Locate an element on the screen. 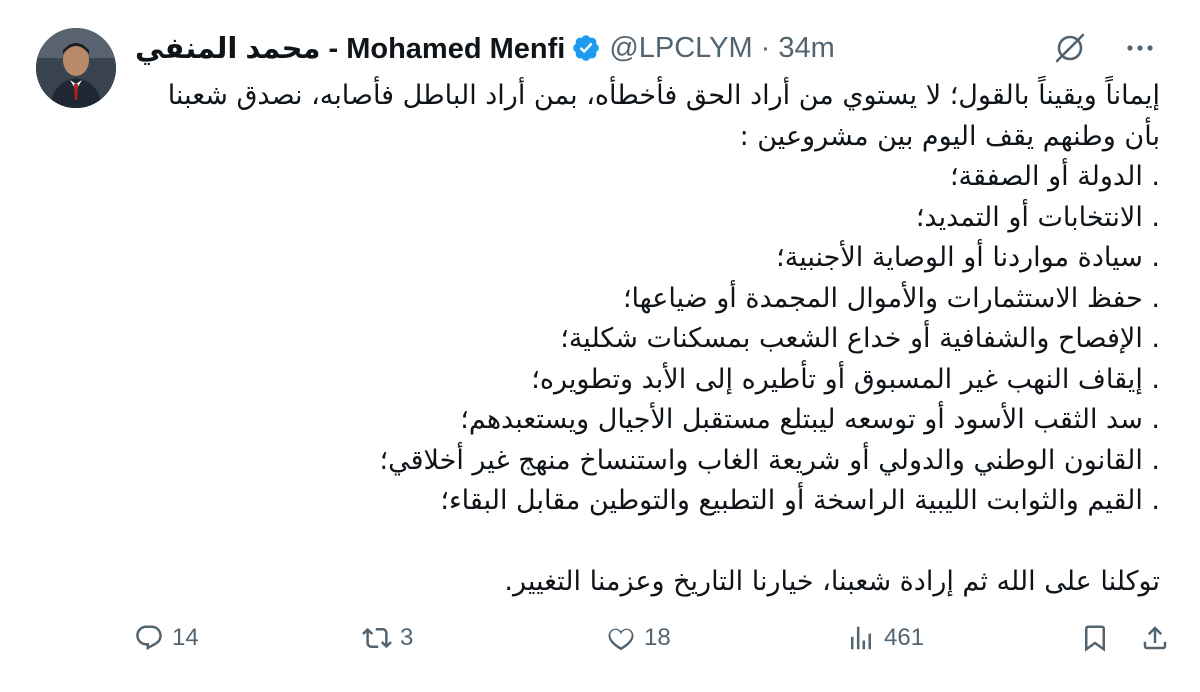 The width and height of the screenshot is (1200, 692). more-button is located at coordinates (1140, 48).